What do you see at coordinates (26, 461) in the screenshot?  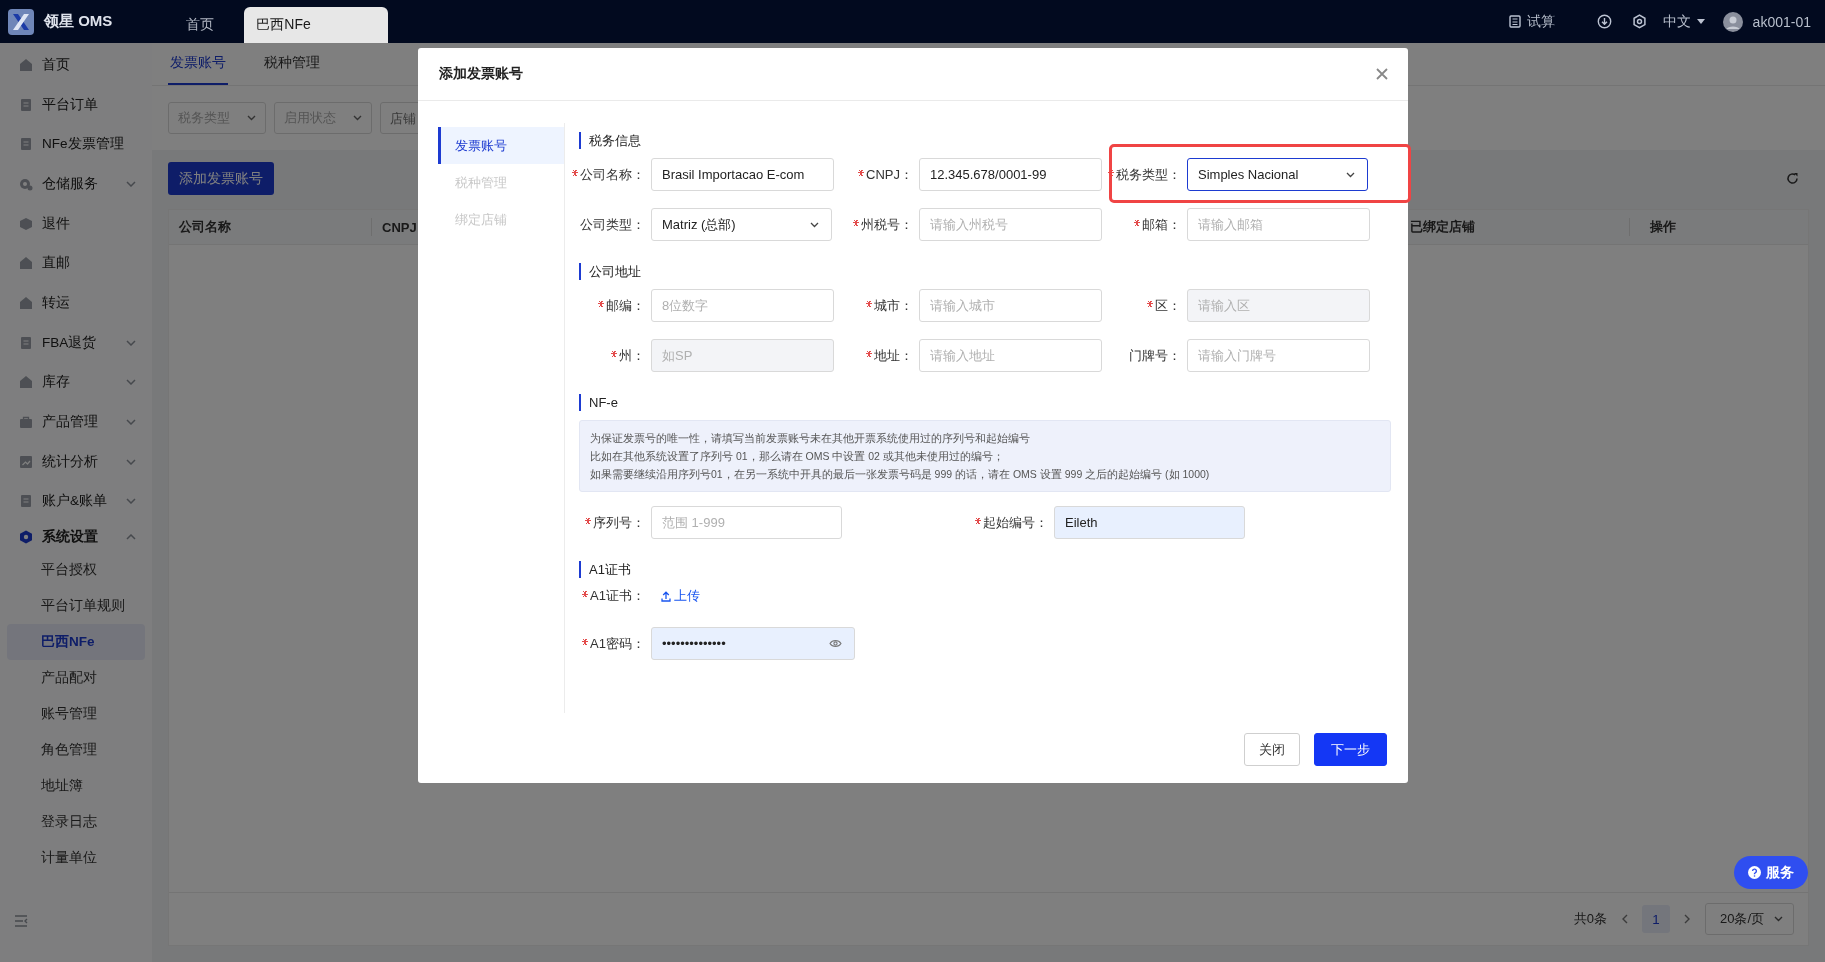 I see `chart-icon` at bounding box center [26, 461].